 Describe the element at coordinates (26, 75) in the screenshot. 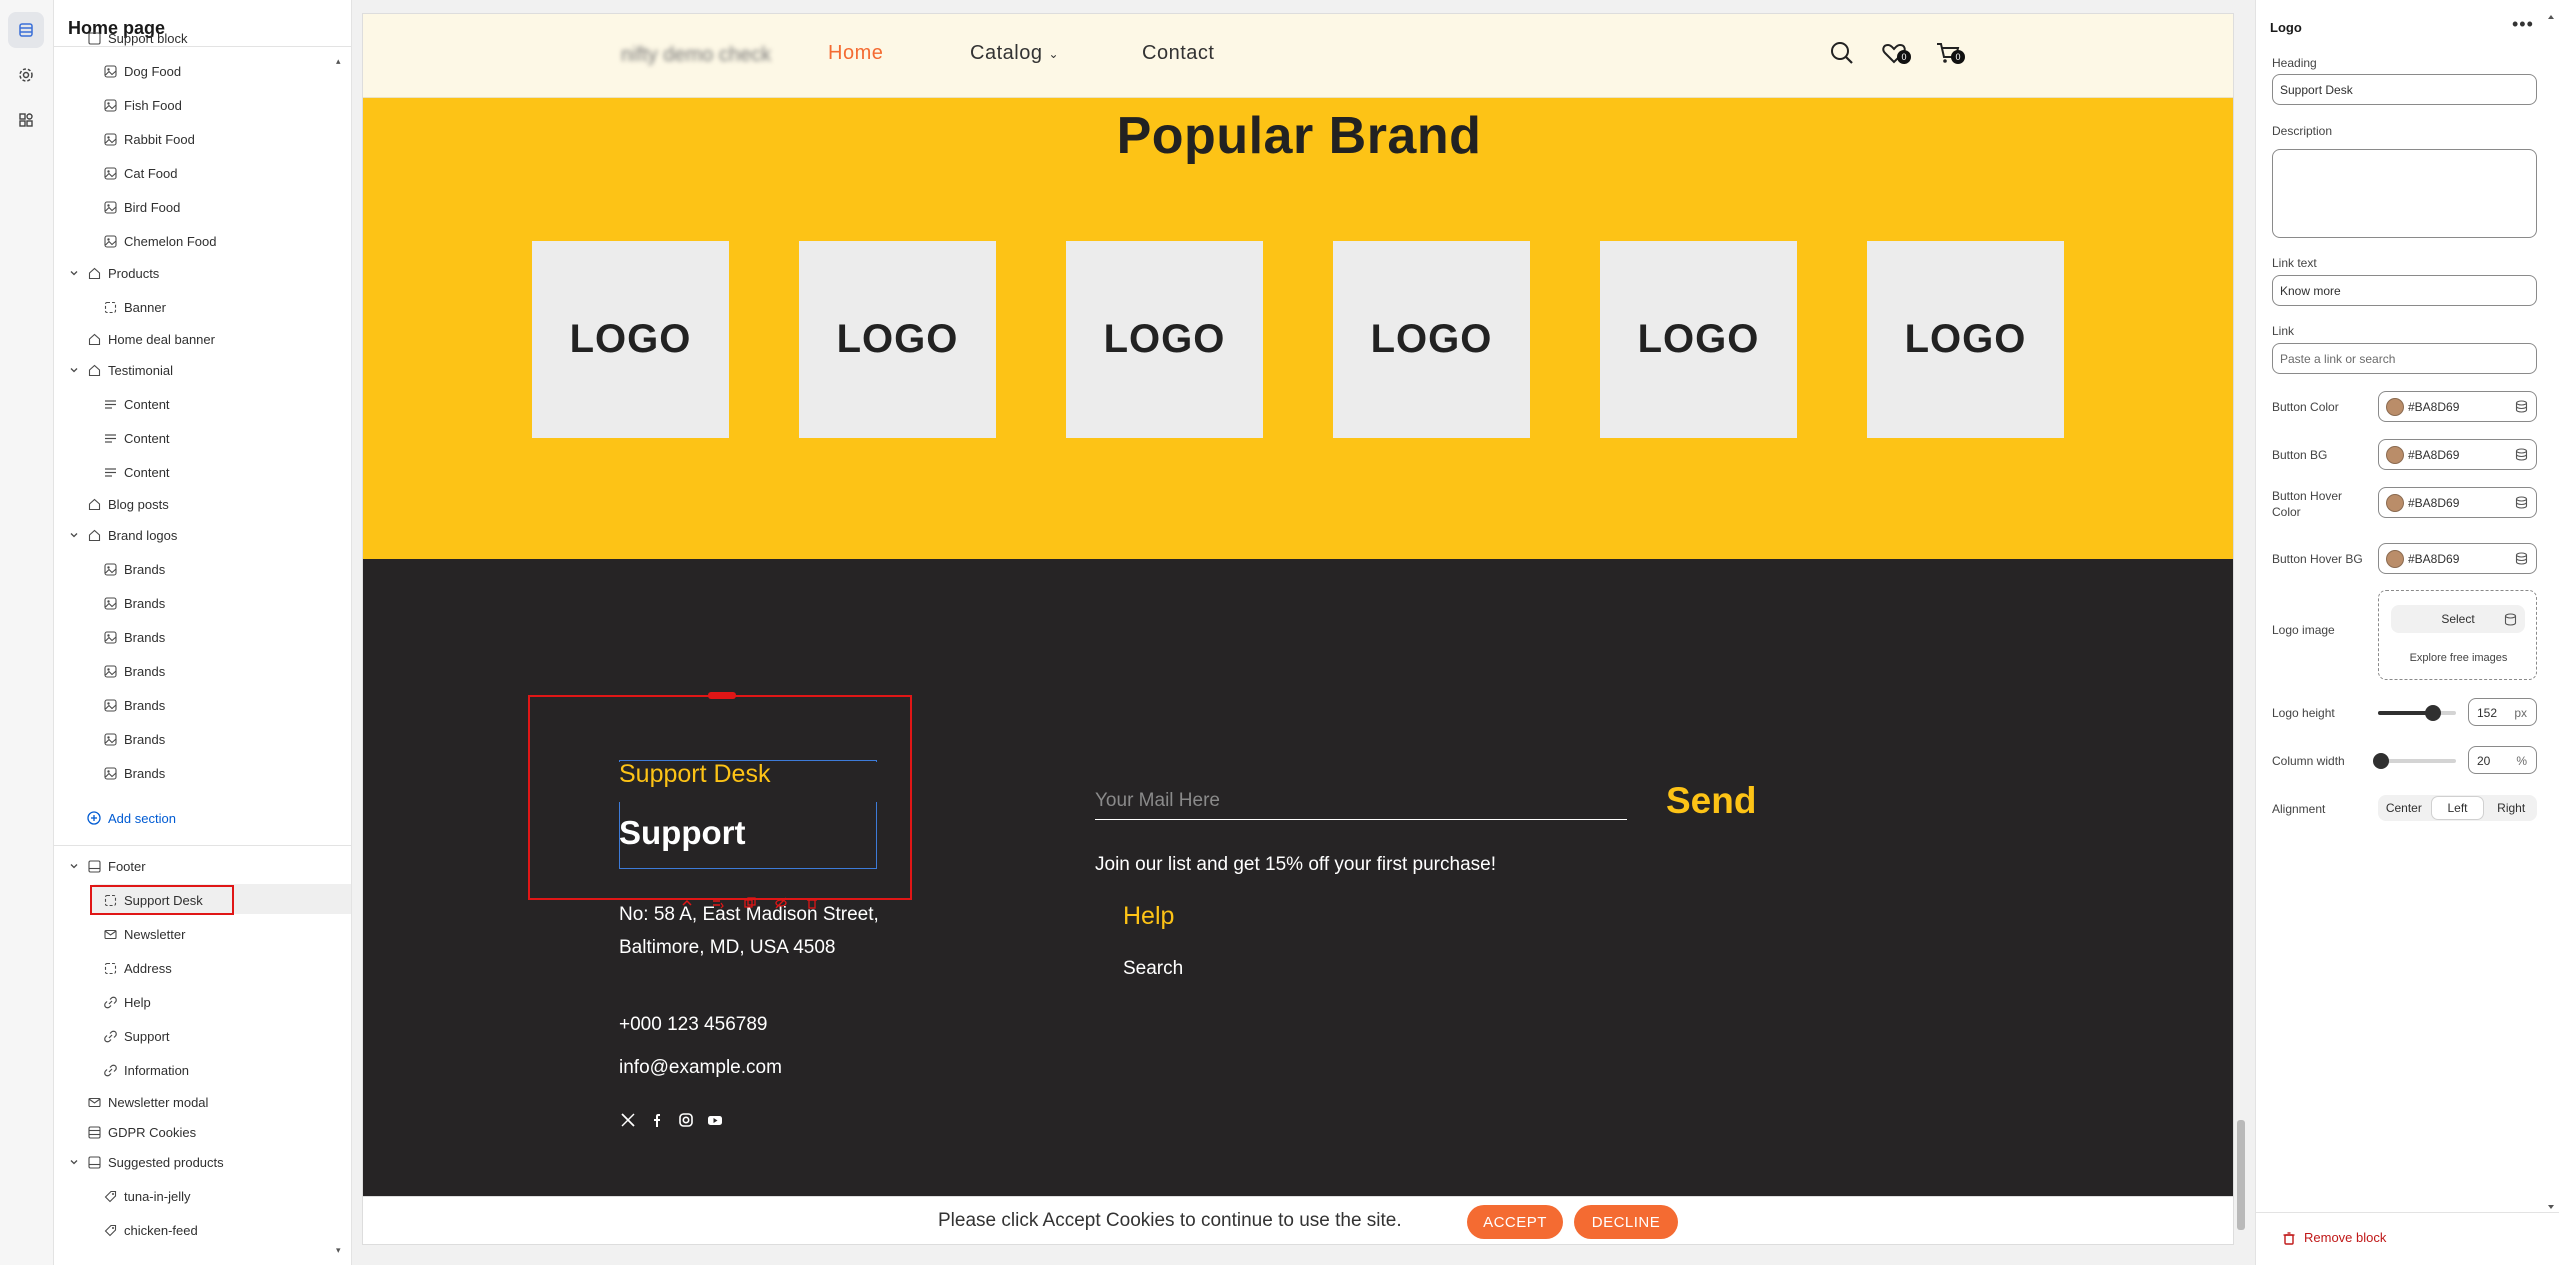

I see `settings-gear-icon` at that location.